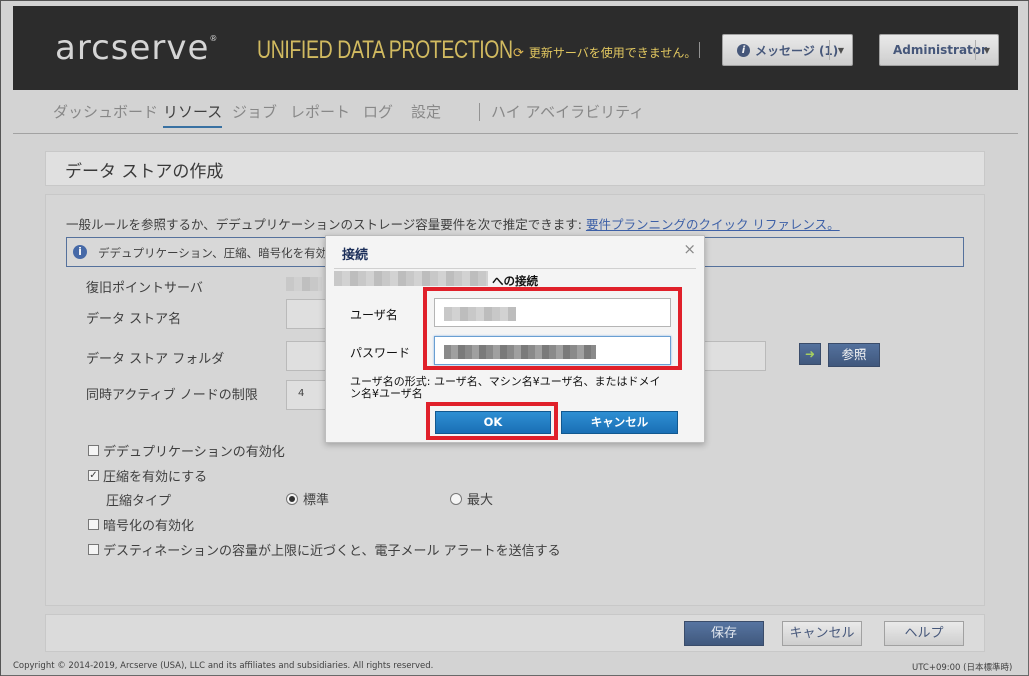 This screenshot has width=1029, height=676. I want to click on dialog-divider, so click(515, 268).